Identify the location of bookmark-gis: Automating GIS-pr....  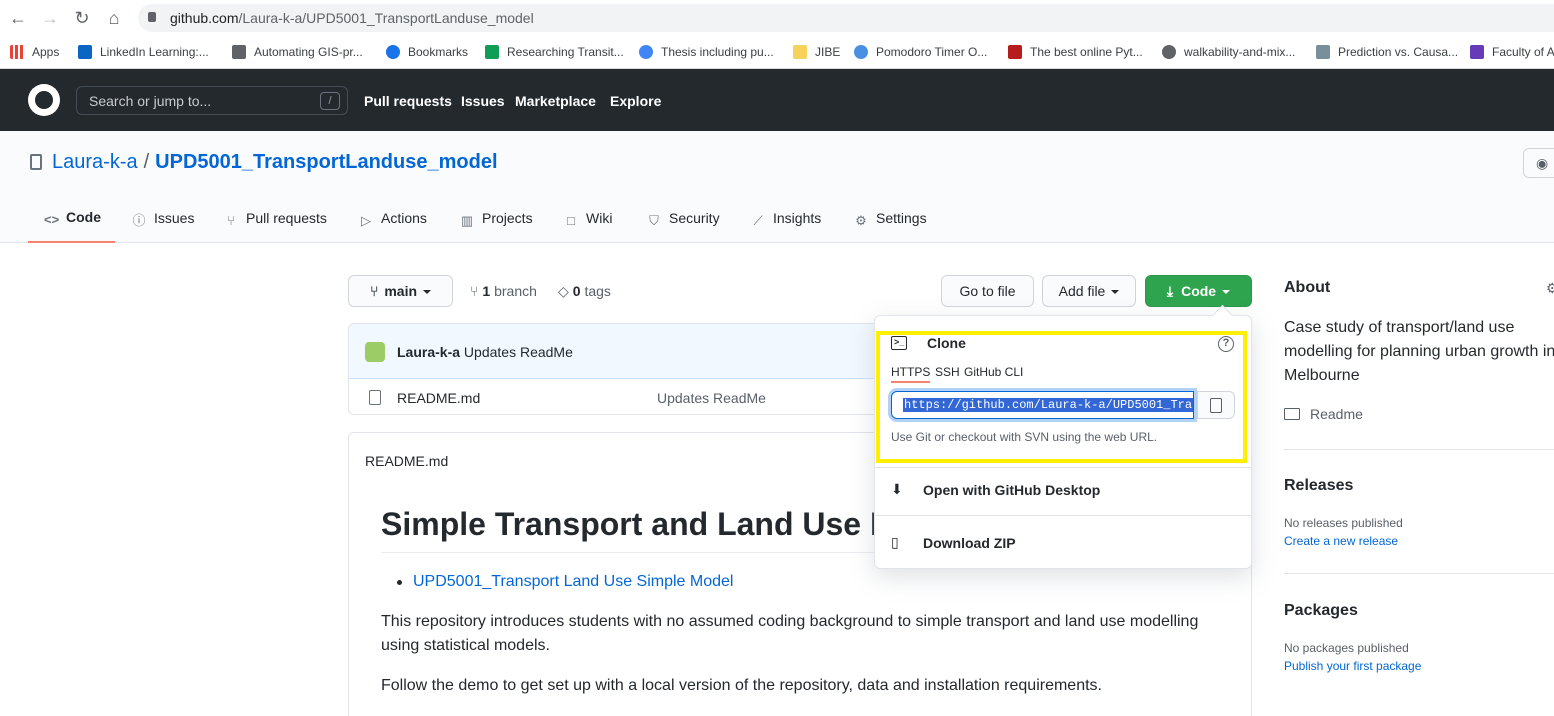
(297, 52).